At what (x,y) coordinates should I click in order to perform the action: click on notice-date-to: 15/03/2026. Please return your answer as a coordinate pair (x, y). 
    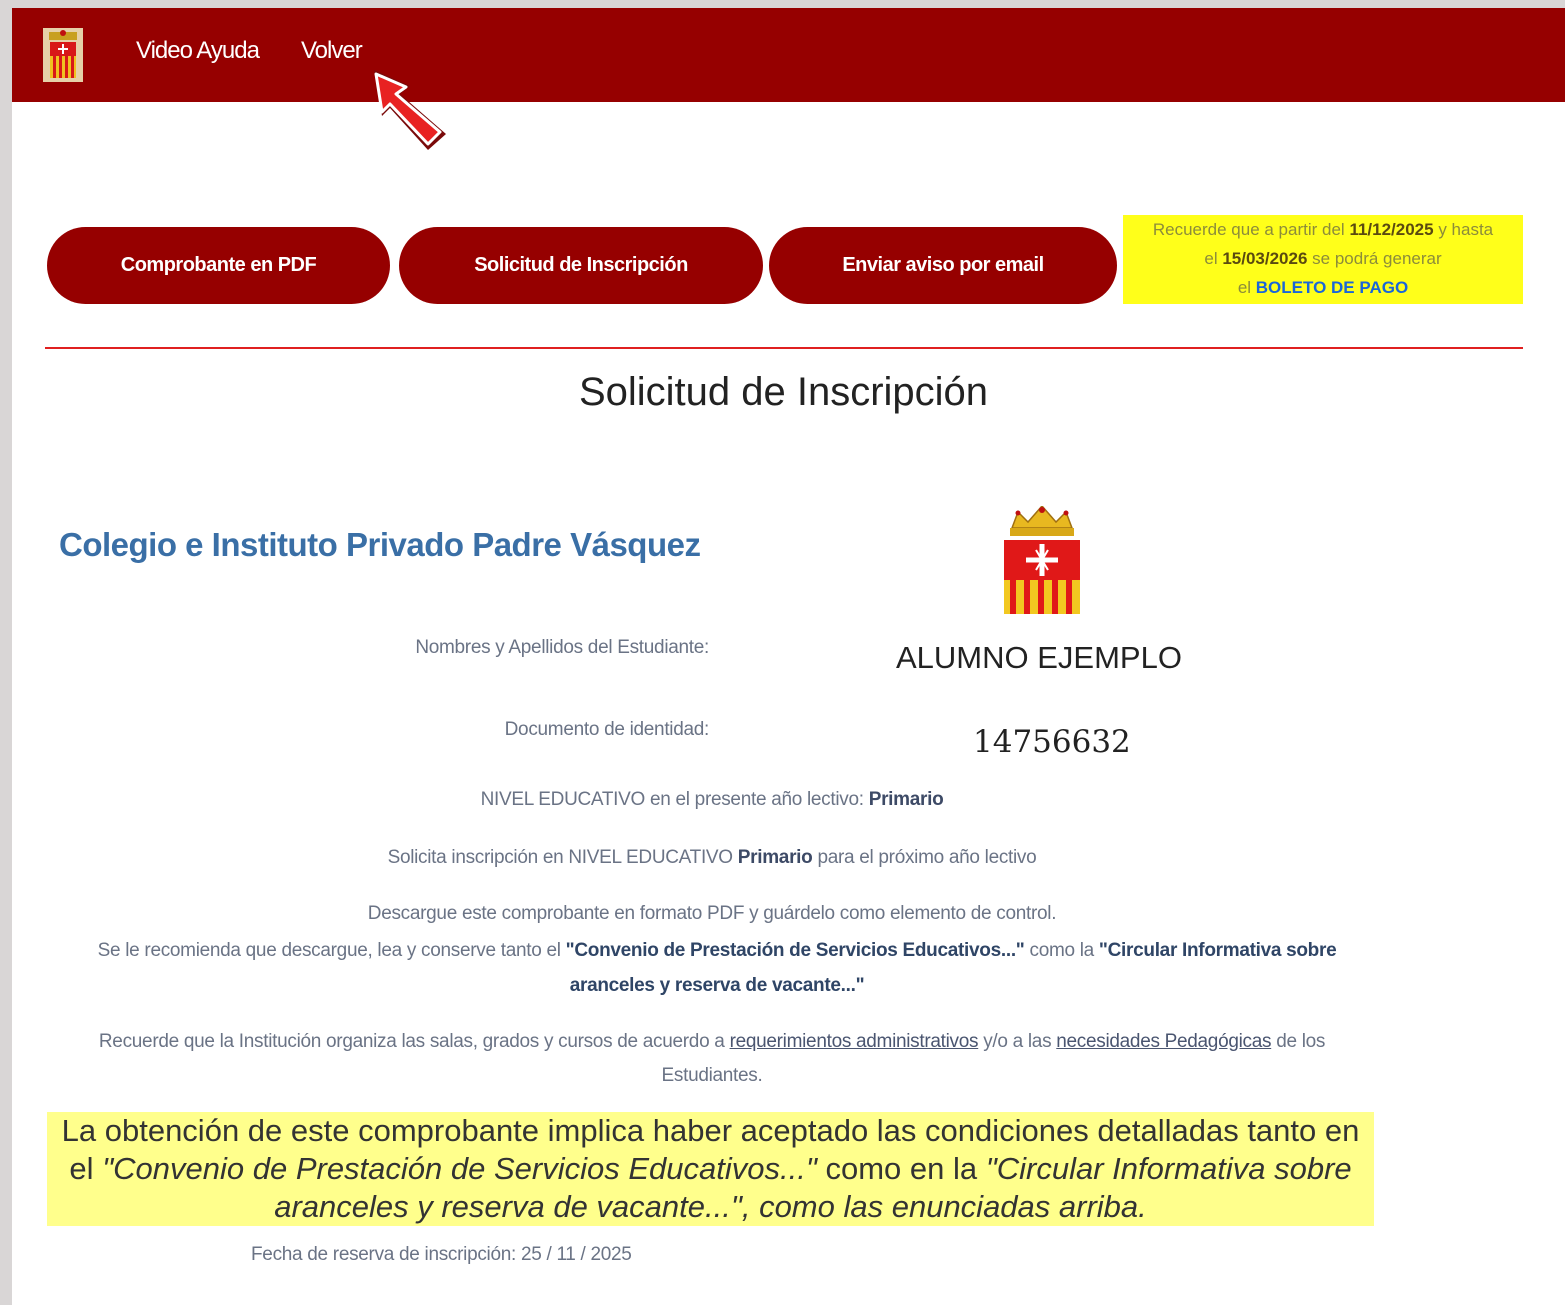
    Looking at the image, I should click on (1265, 258).